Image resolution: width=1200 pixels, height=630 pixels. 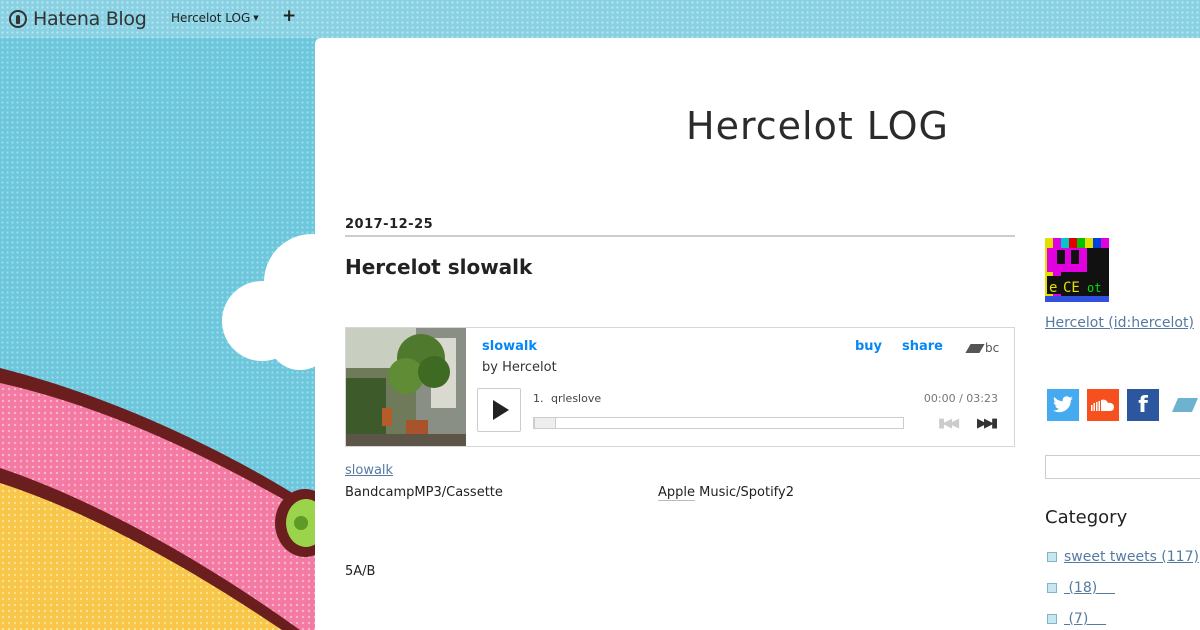 I want to click on album-cover-image, so click(x=406, y=387).